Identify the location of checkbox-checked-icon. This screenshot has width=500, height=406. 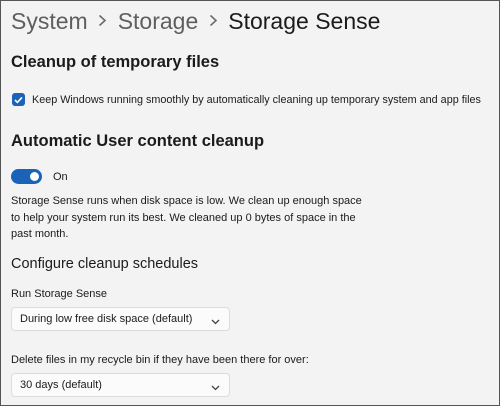
(18, 99).